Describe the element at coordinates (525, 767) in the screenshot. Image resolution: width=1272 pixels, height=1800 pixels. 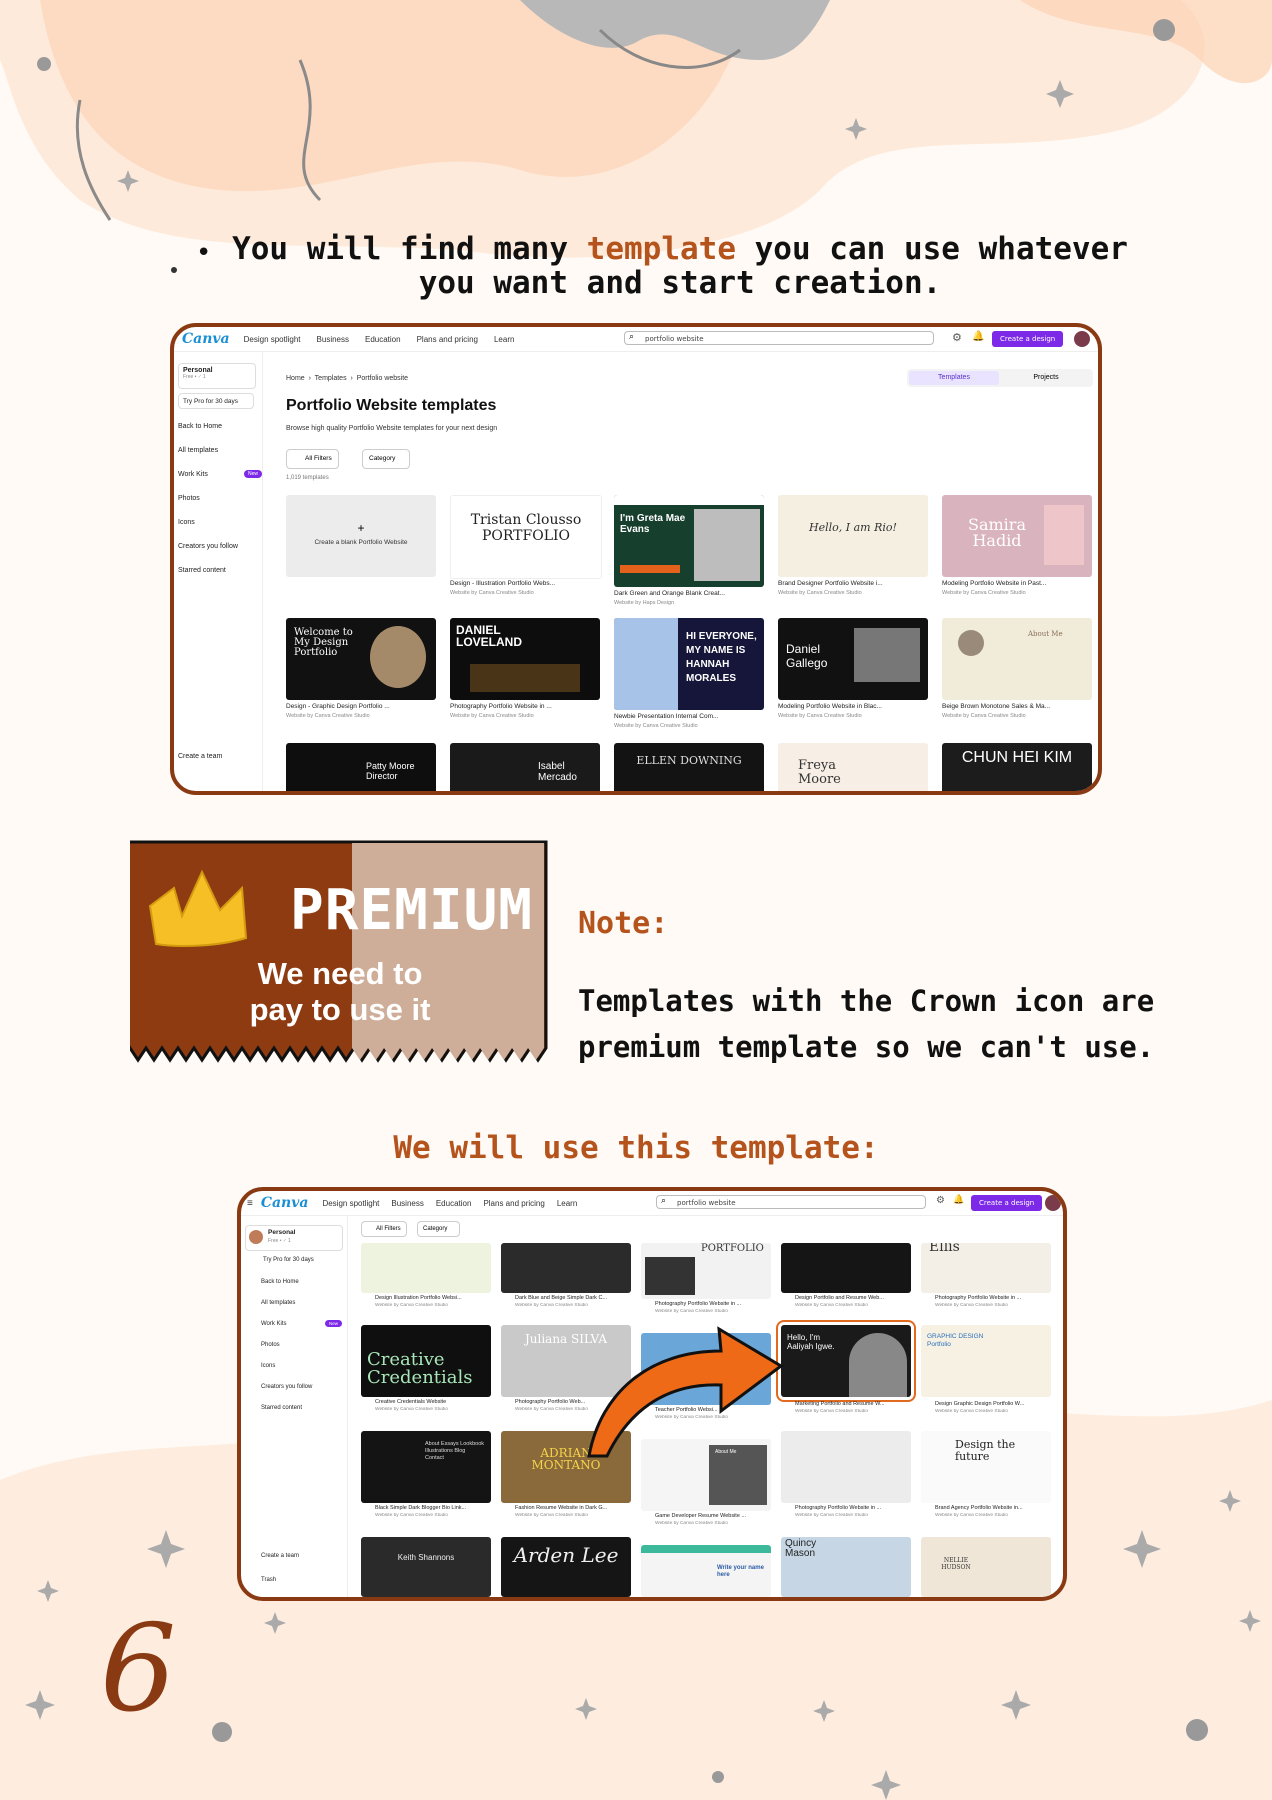
I see `template-card: Isabel Mercado` at that location.